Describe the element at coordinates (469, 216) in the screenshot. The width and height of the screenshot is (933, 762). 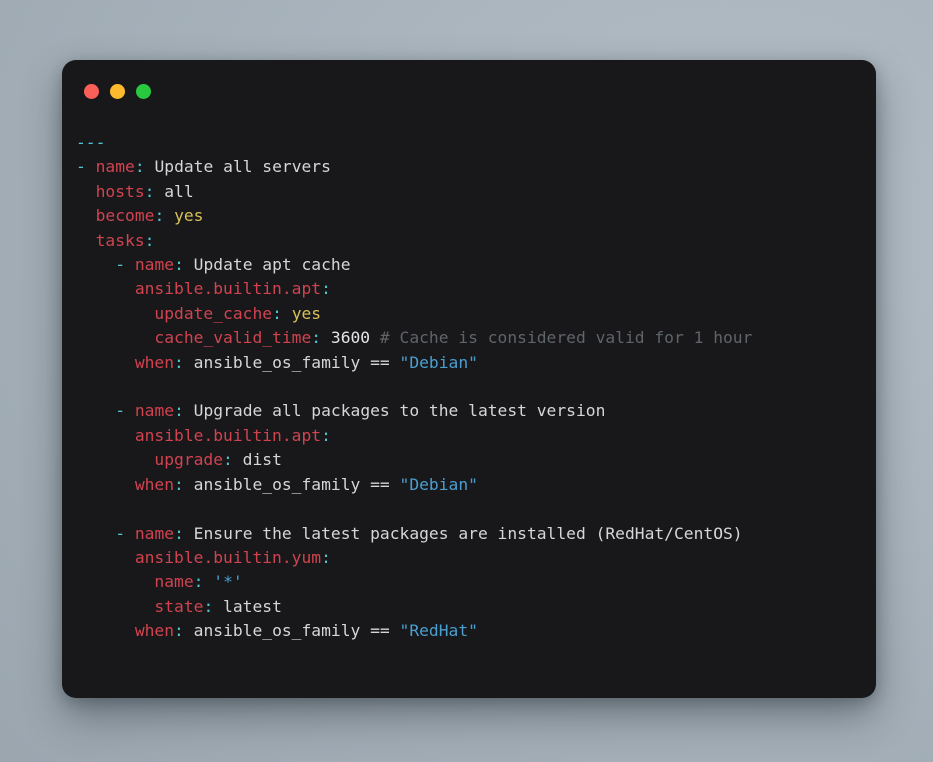
I see `code-line: become: yes` at that location.